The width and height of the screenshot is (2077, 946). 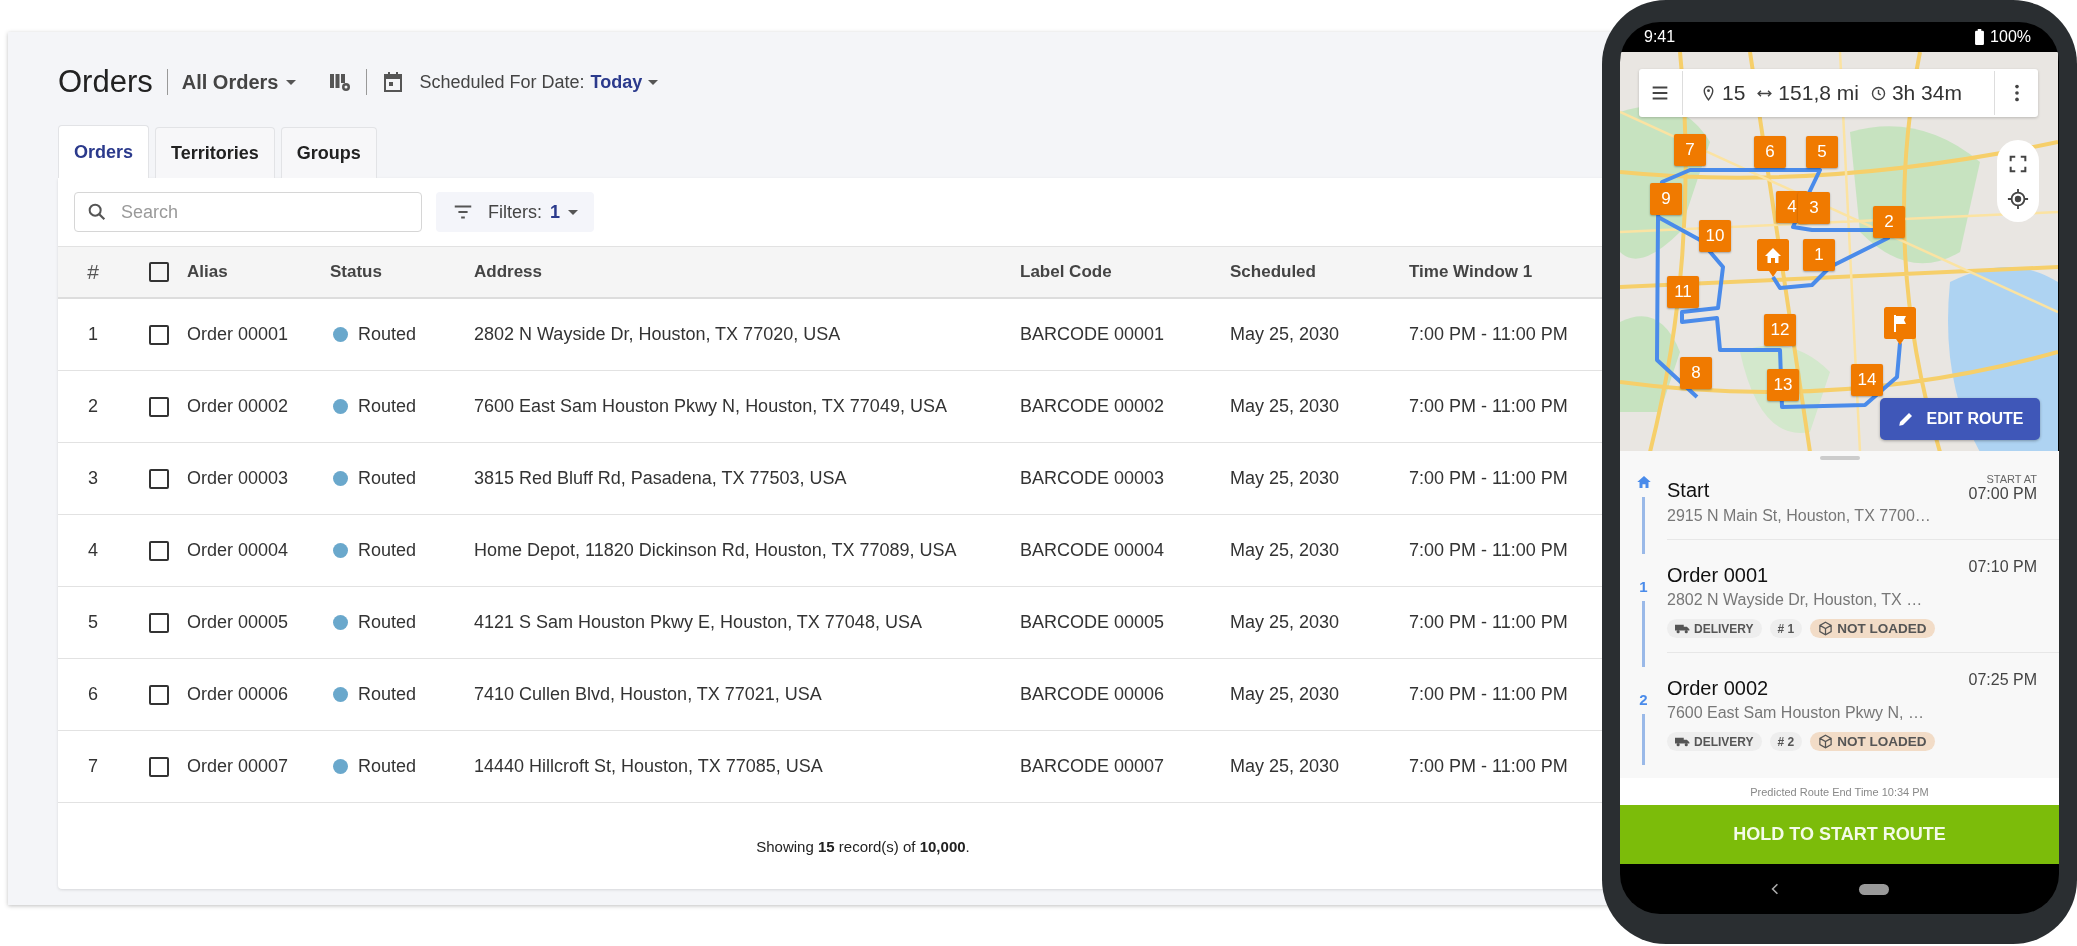 I want to click on map-pin: 1, so click(x=1819, y=255).